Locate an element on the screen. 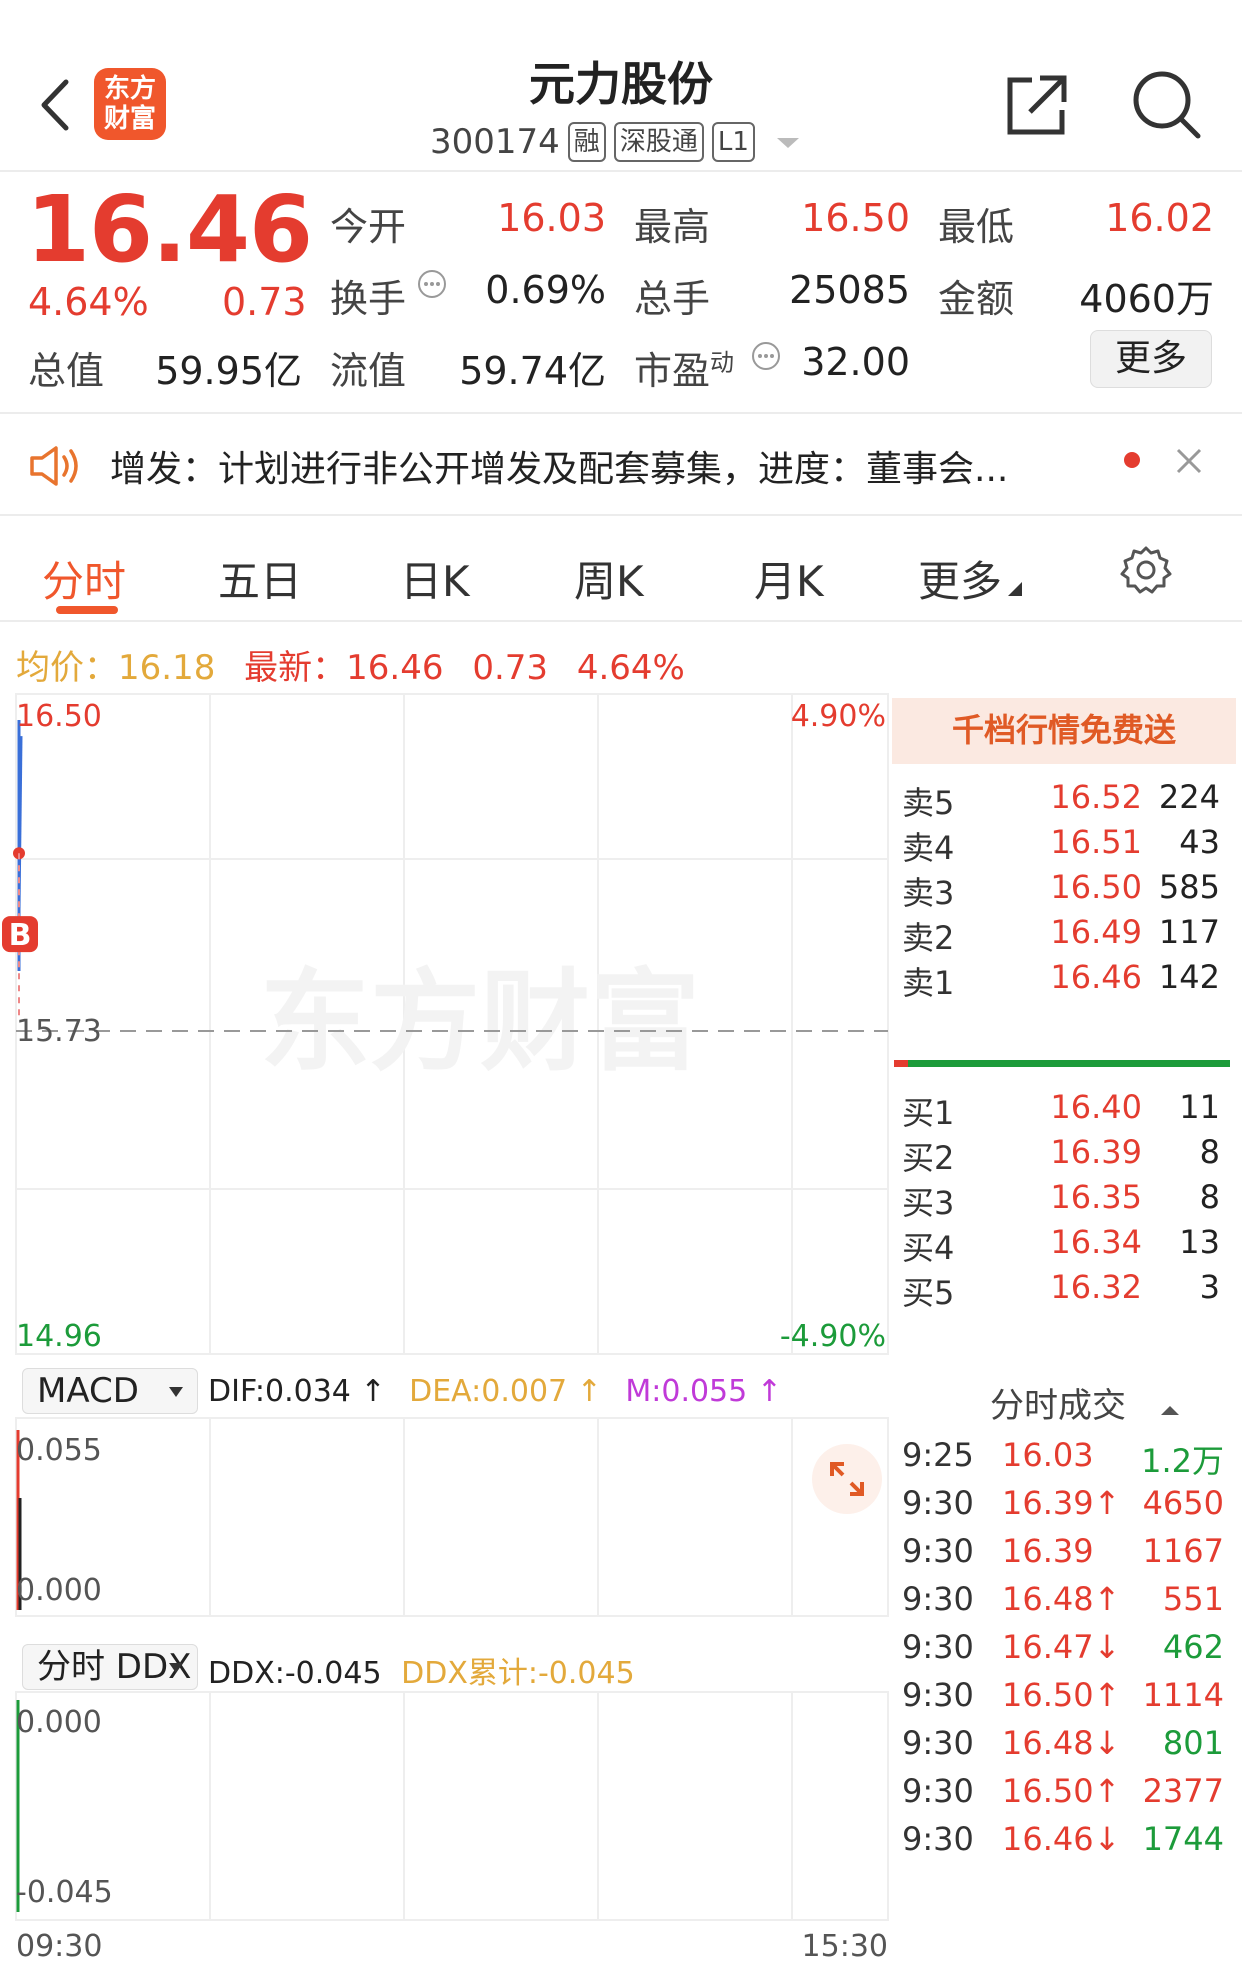  trade-price: 16.48↓ is located at coordinates (1061, 1743).